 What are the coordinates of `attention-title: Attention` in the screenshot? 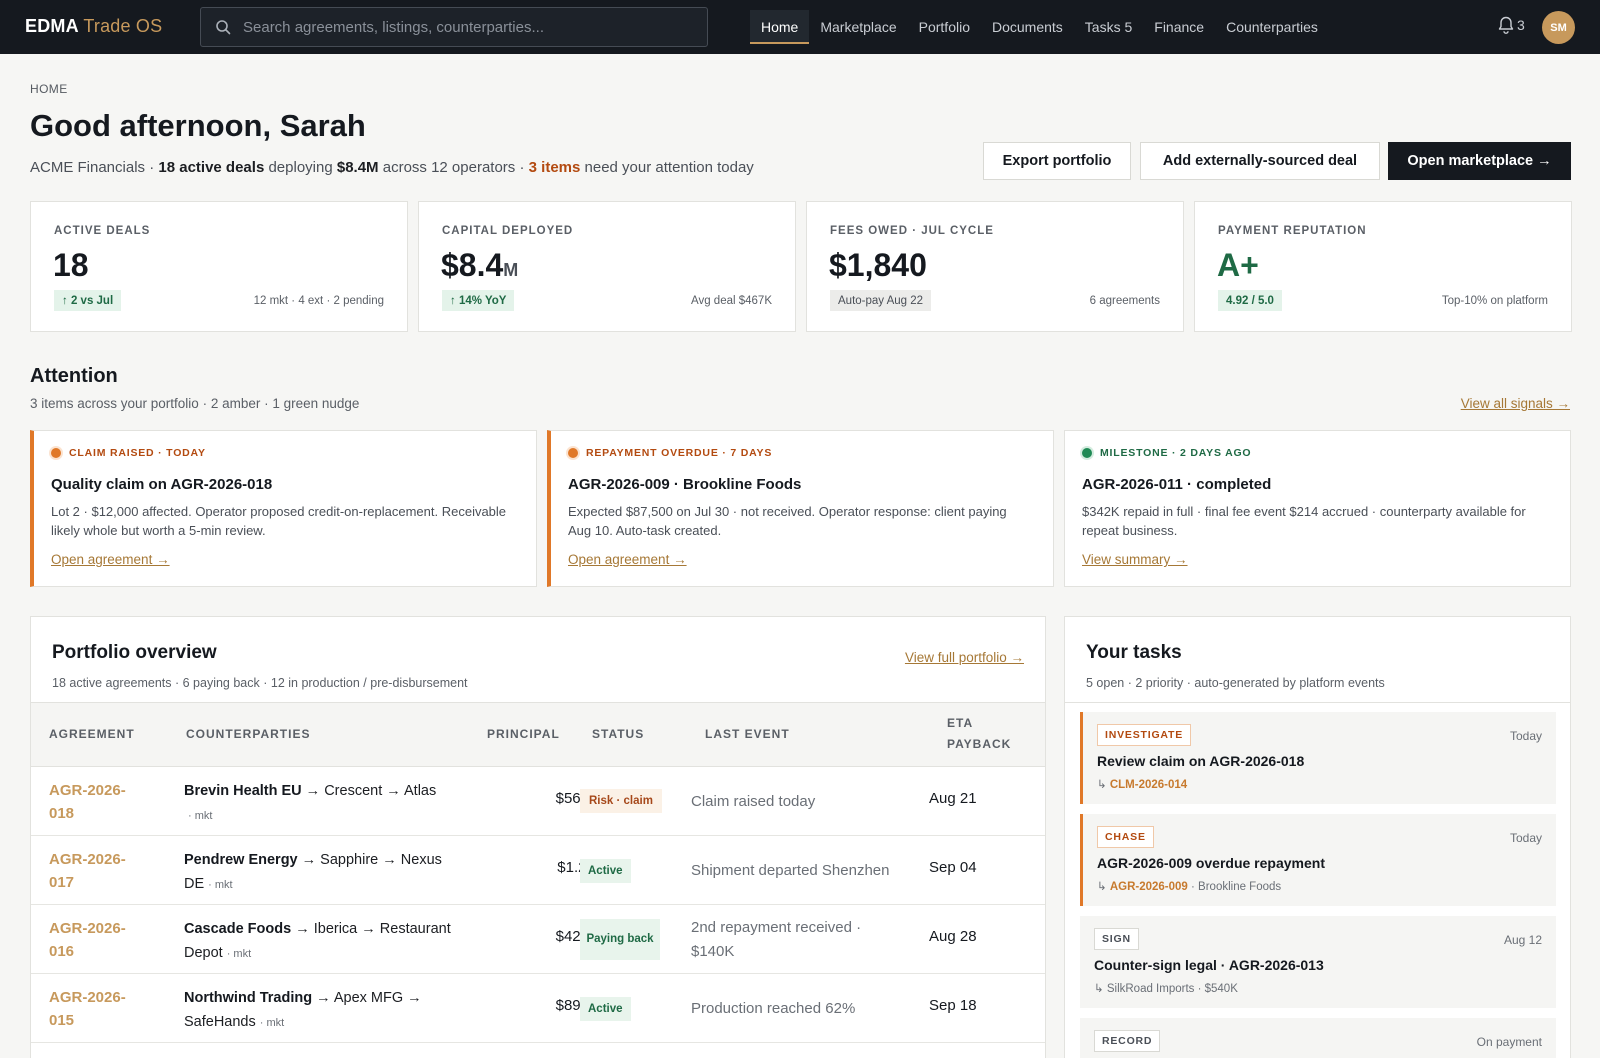 It's located at (74, 376).